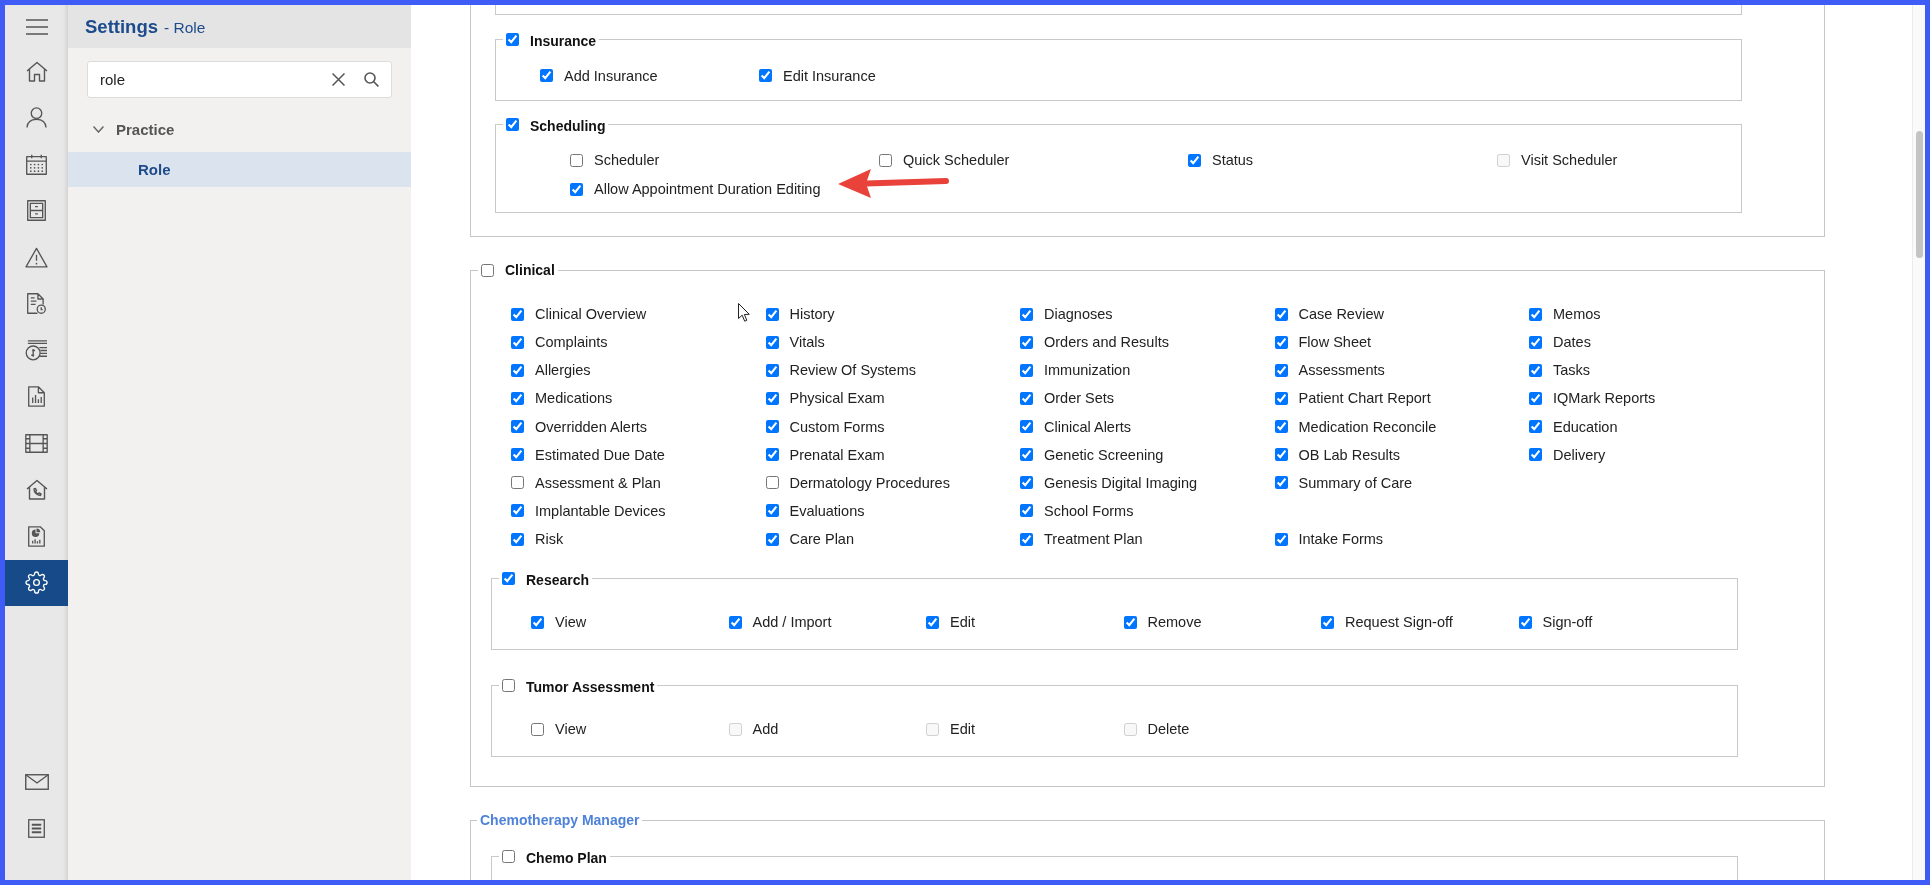  What do you see at coordinates (36, 350) in the screenshot?
I see `coin-icon` at bounding box center [36, 350].